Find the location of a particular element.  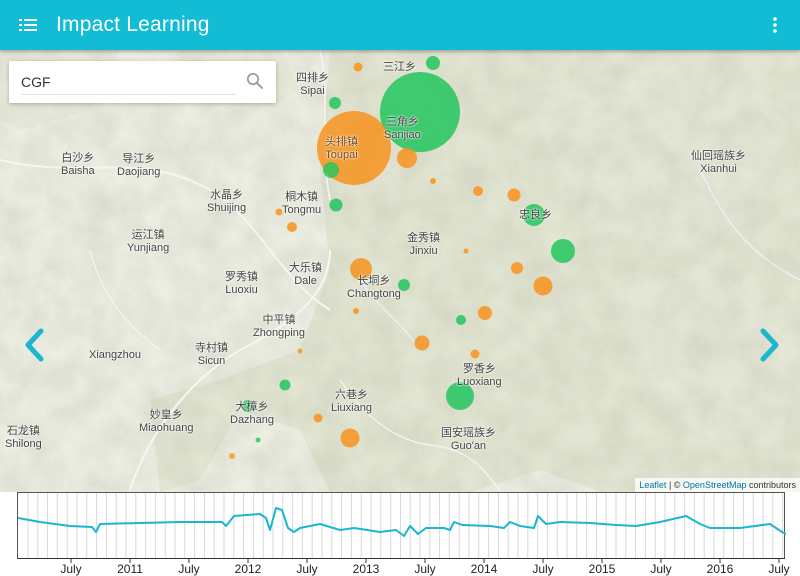

place-label-jinxiu: 金秀镇 Jinxiu is located at coordinates (423, 244).